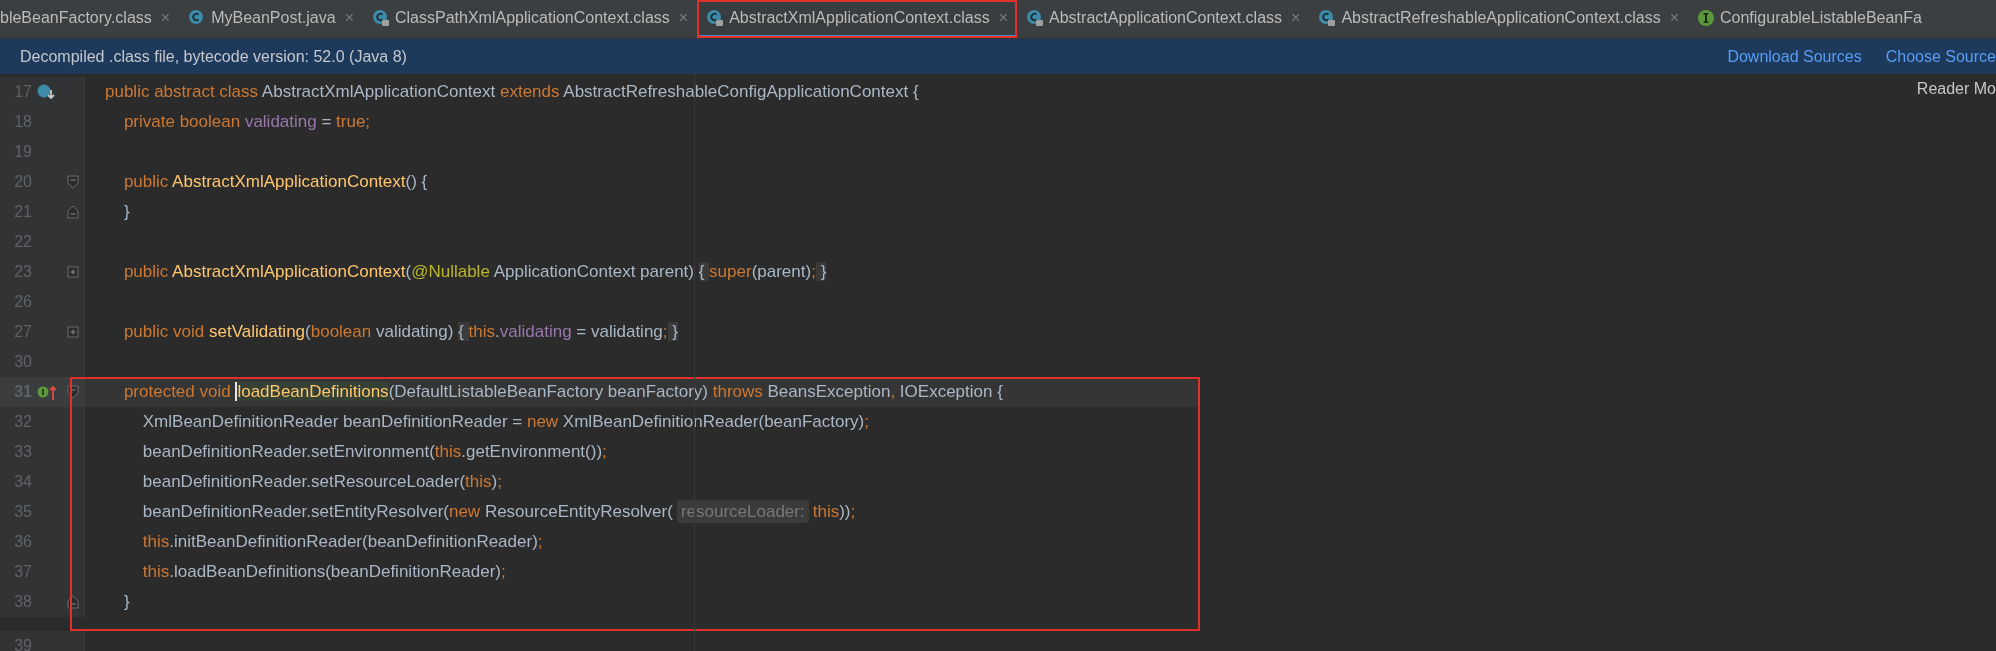 This screenshot has height=651, width=1996. Describe the element at coordinates (498, 512) in the screenshot. I see `code-line: beanDefinitionReader.setEntityResolver(new ResourceEntityResolver( resourceLoader: this));` at that location.